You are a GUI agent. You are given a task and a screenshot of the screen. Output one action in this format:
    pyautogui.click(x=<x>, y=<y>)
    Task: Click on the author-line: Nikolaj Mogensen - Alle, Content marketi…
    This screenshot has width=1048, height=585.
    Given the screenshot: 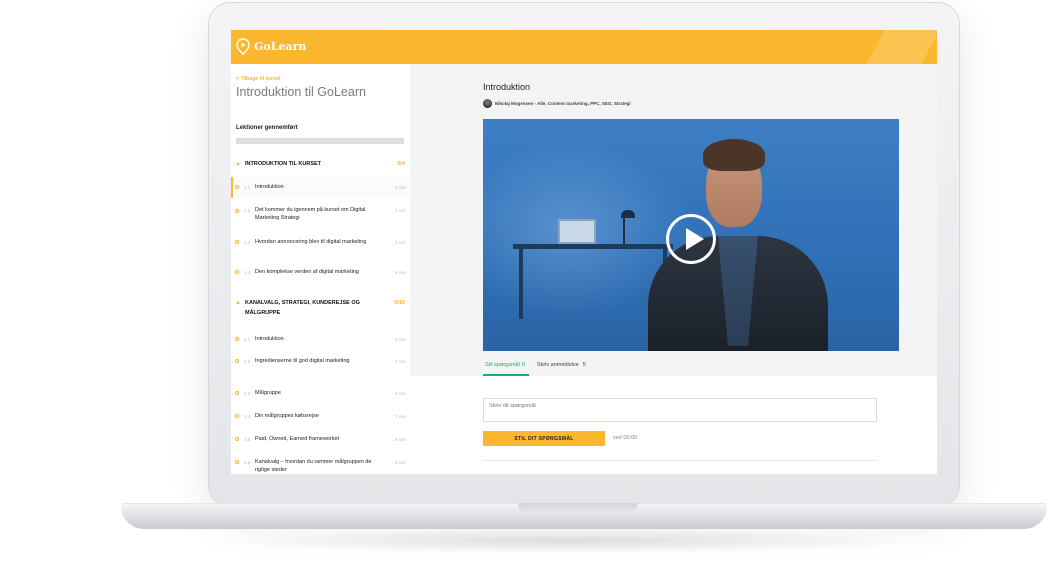 What is the action you would take?
    pyautogui.click(x=563, y=103)
    